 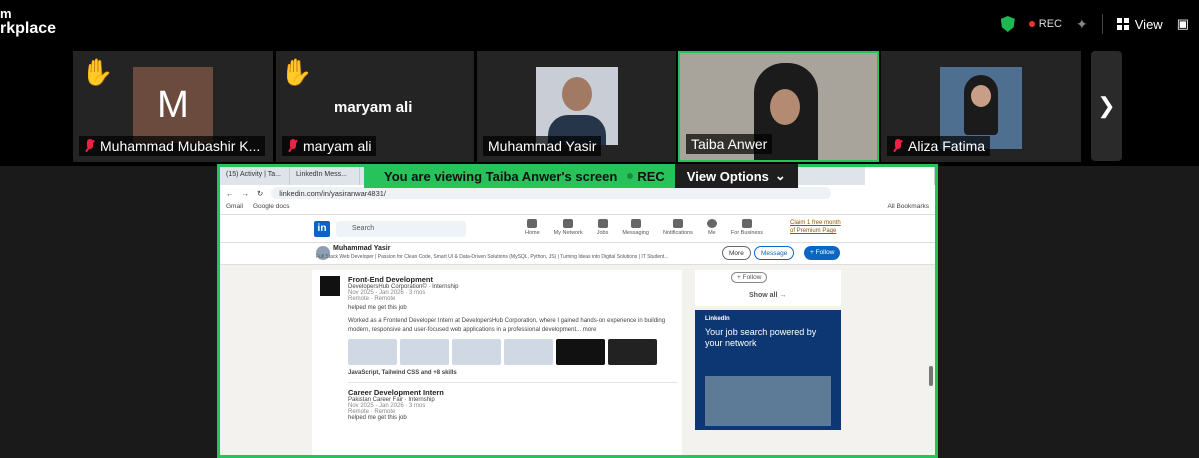 What do you see at coordinates (778, 106) in the screenshot?
I see `participant-tile-active: Taiba Anwer` at bounding box center [778, 106].